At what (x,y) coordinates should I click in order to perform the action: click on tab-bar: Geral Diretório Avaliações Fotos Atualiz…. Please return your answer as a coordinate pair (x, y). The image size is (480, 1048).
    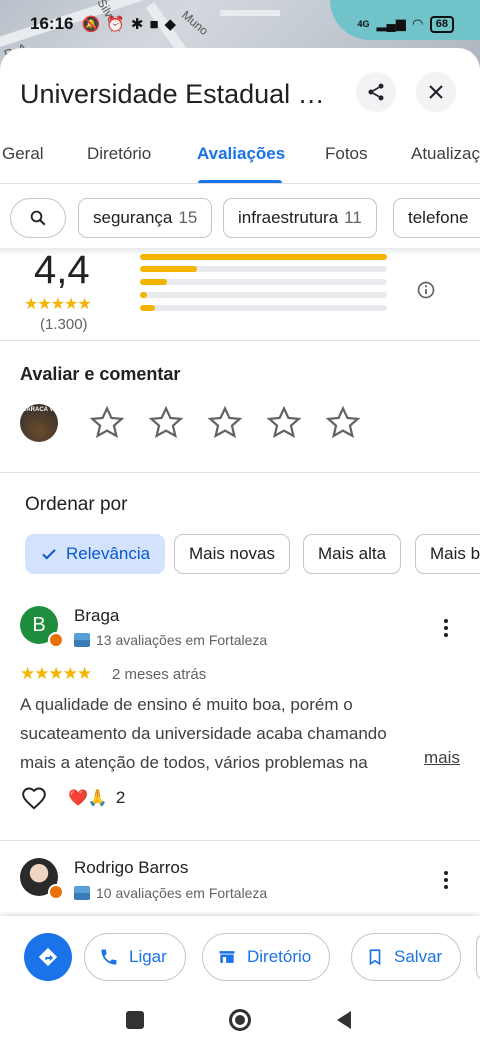
    Looking at the image, I should click on (240, 158).